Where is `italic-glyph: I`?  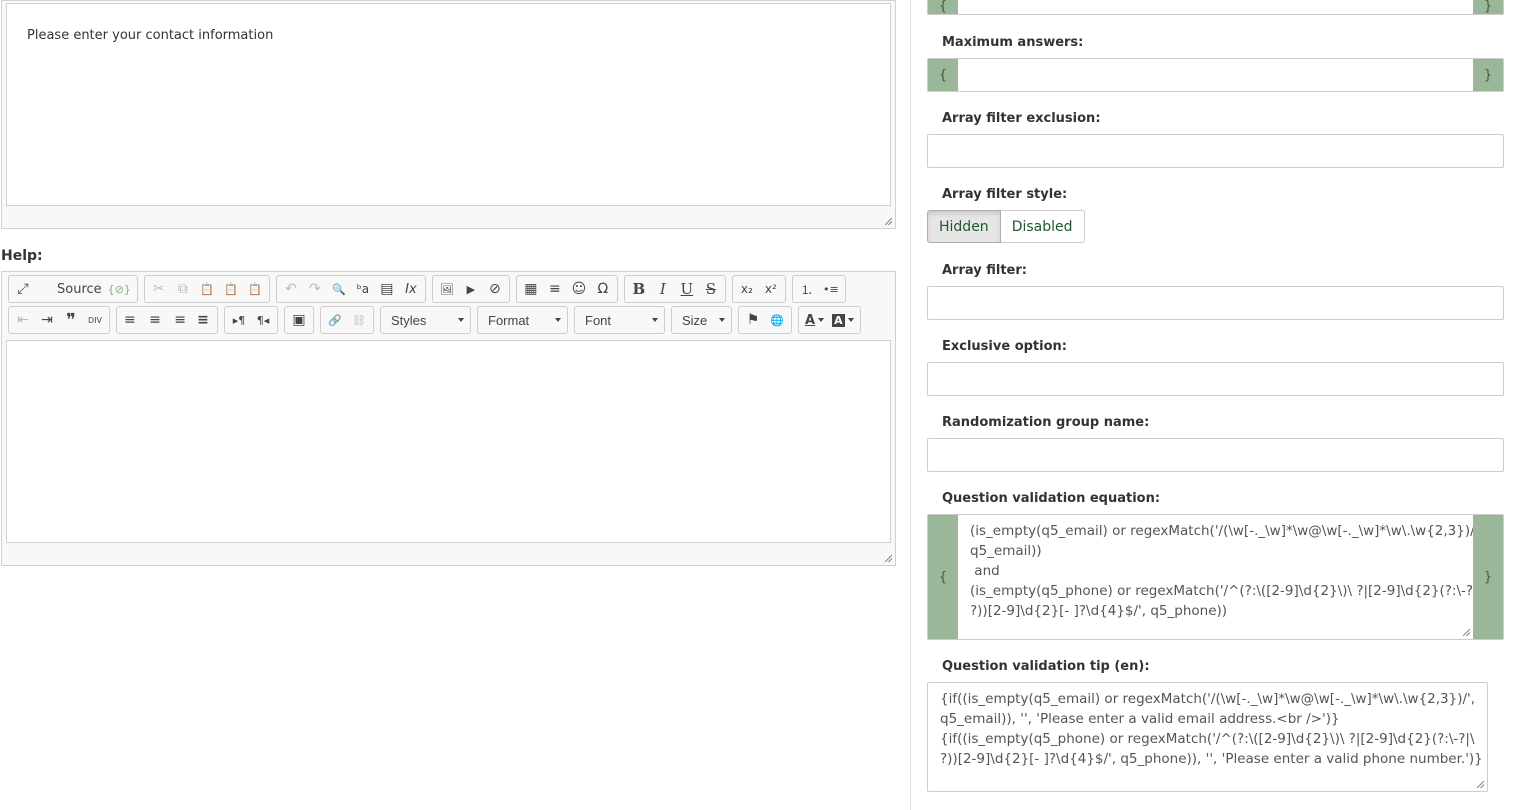
italic-glyph: I is located at coordinates (662, 289).